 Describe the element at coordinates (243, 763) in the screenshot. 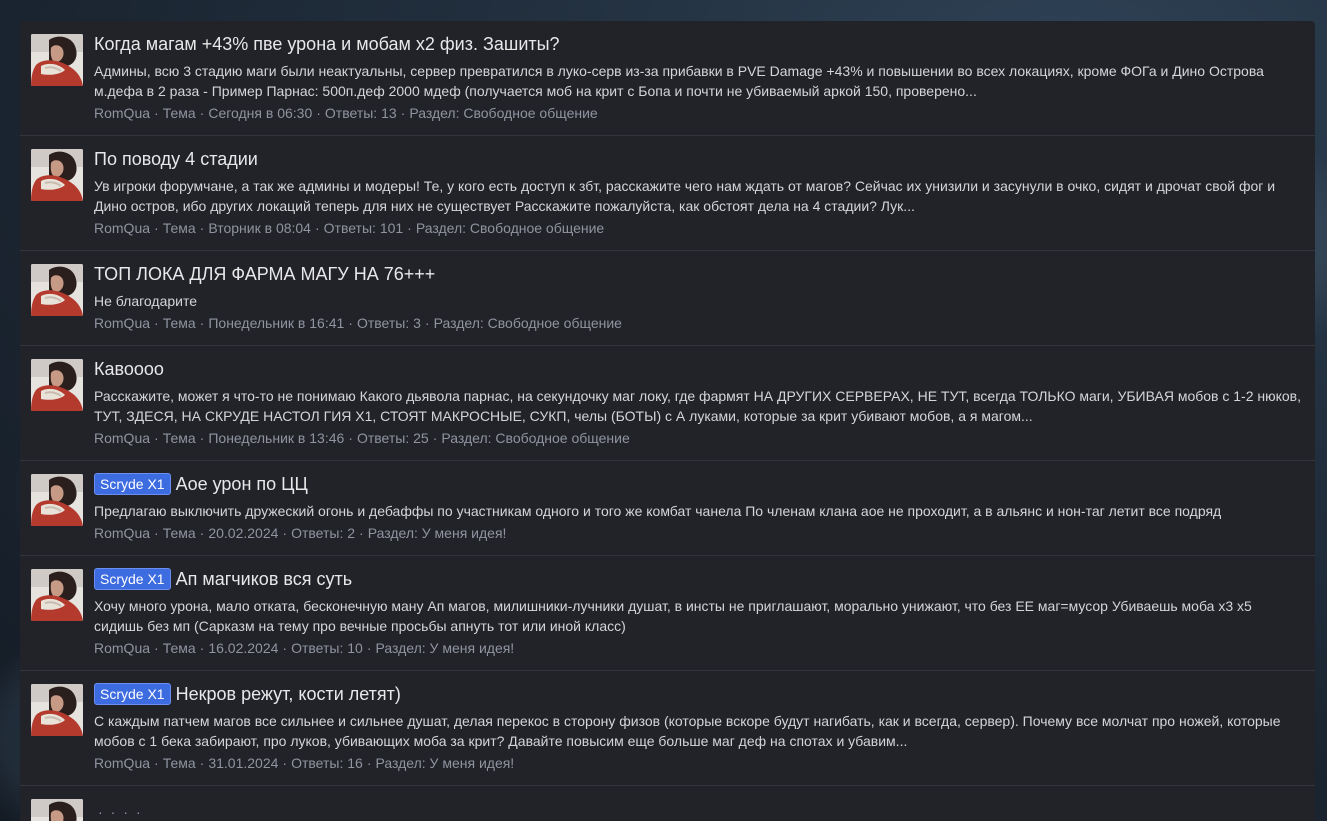

I see `result-date: 31.01.2024` at that location.